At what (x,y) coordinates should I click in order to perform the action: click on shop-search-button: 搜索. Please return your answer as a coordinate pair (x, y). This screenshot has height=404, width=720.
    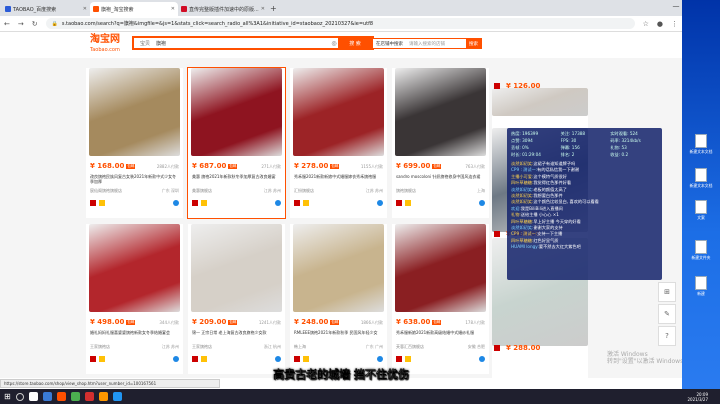
    Looking at the image, I should click on (473, 43).